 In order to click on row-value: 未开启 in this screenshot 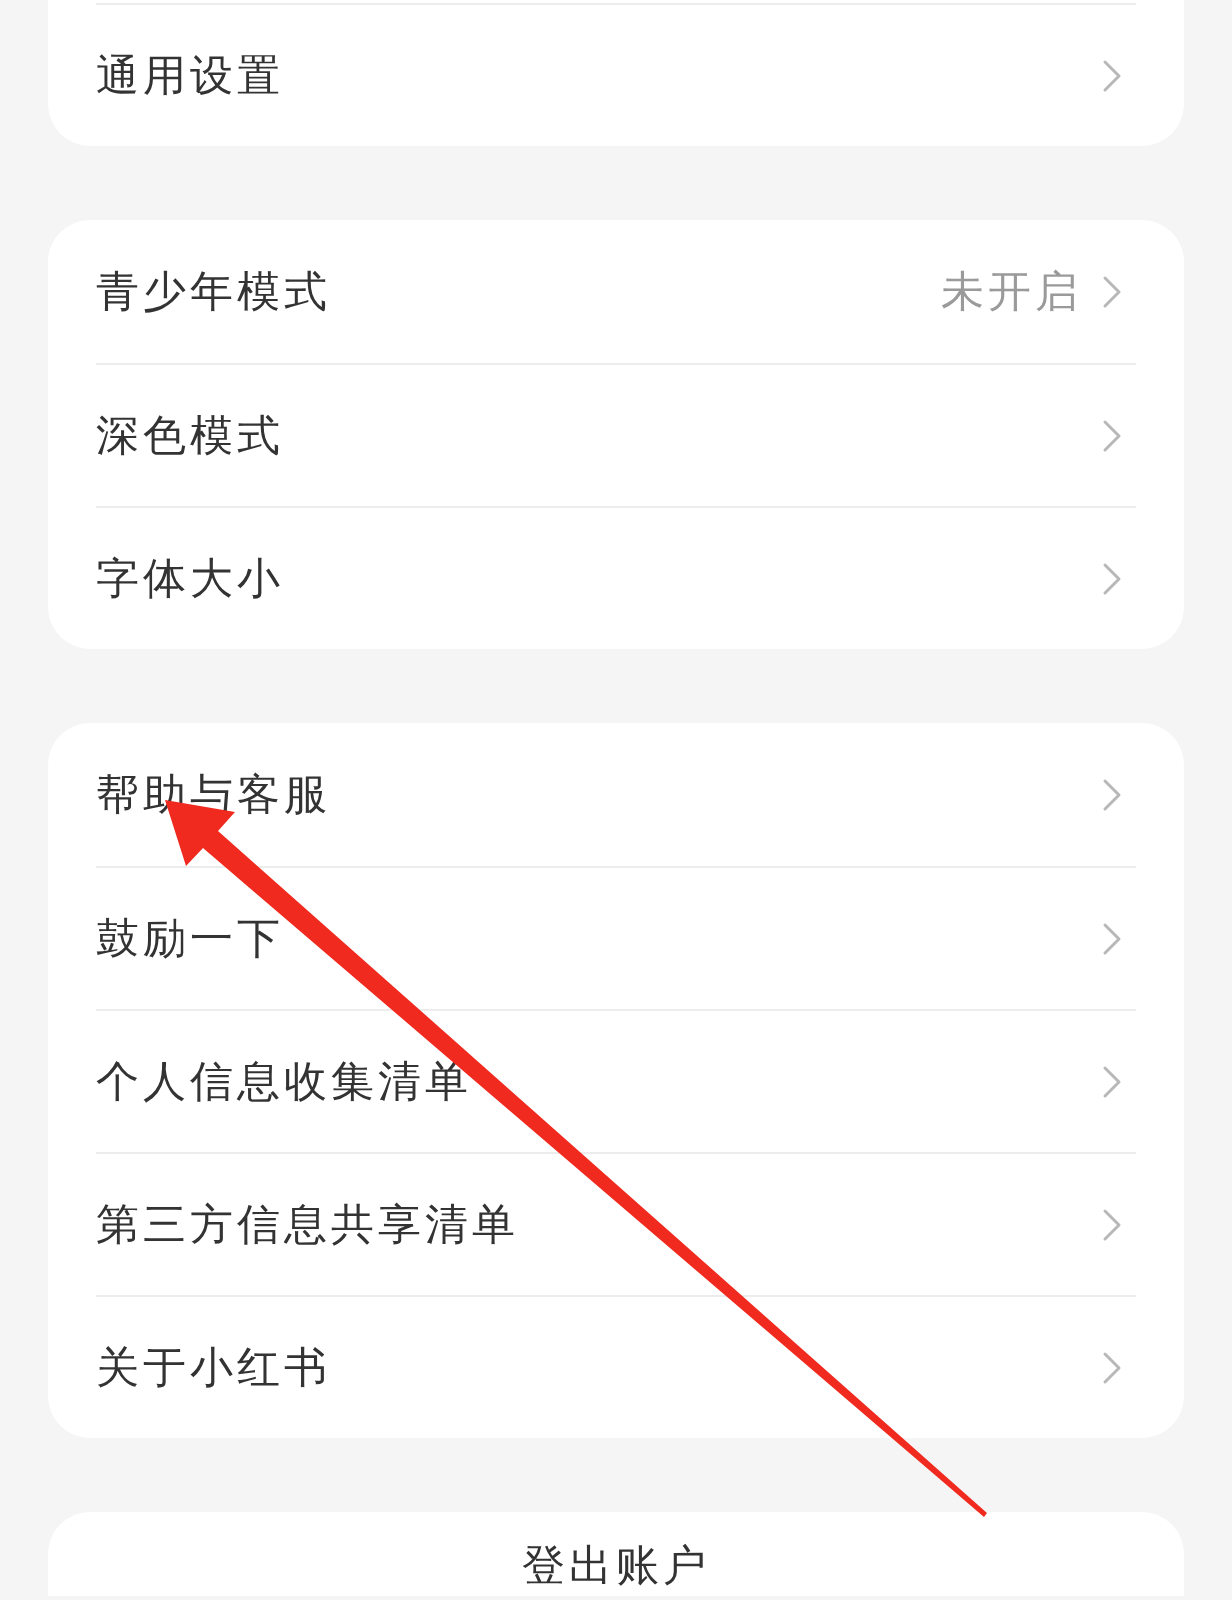, I will do `click(1011, 291)`.